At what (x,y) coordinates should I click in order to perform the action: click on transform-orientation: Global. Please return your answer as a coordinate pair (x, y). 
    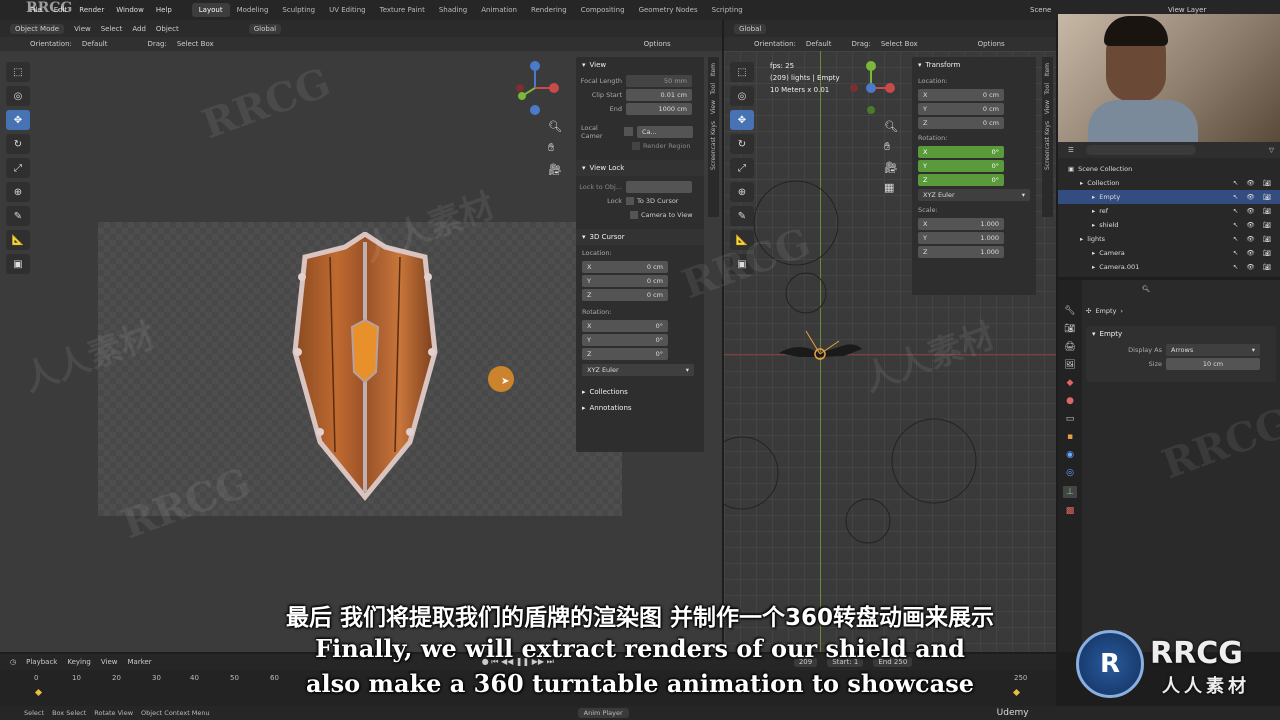
    Looking at the image, I should click on (265, 28).